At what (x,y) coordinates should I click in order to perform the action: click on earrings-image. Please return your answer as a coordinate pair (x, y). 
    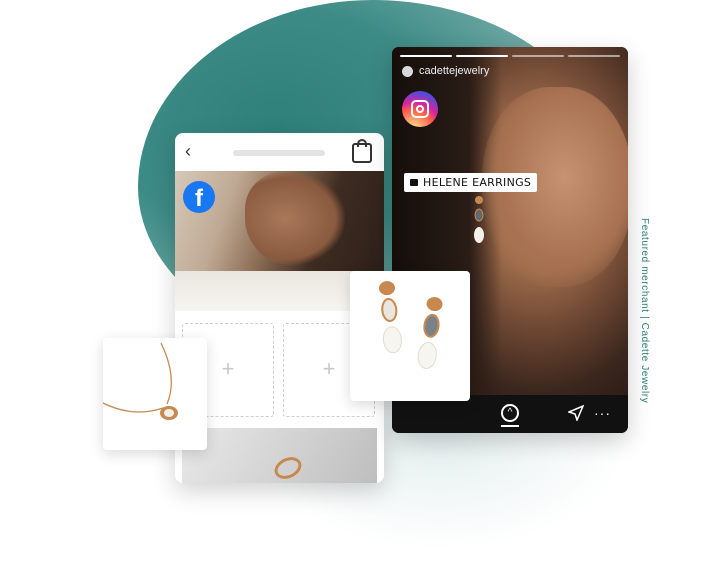
    Looking at the image, I should click on (411, 325).